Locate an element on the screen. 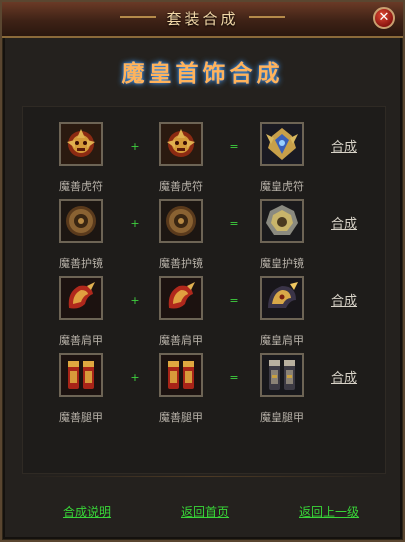  window-title: 套装合成 is located at coordinates (202, 19).